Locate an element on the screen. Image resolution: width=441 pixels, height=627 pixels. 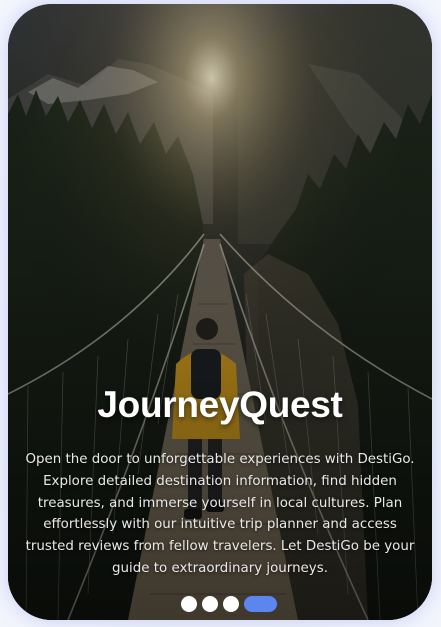
app-title: JourneyQuest is located at coordinates (220, 404).